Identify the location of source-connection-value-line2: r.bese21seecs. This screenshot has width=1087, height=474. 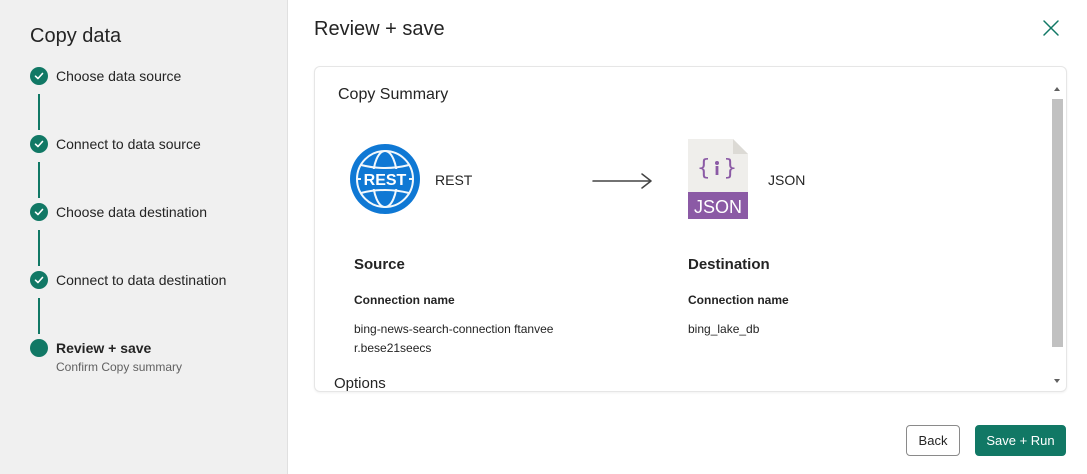
(393, 348).